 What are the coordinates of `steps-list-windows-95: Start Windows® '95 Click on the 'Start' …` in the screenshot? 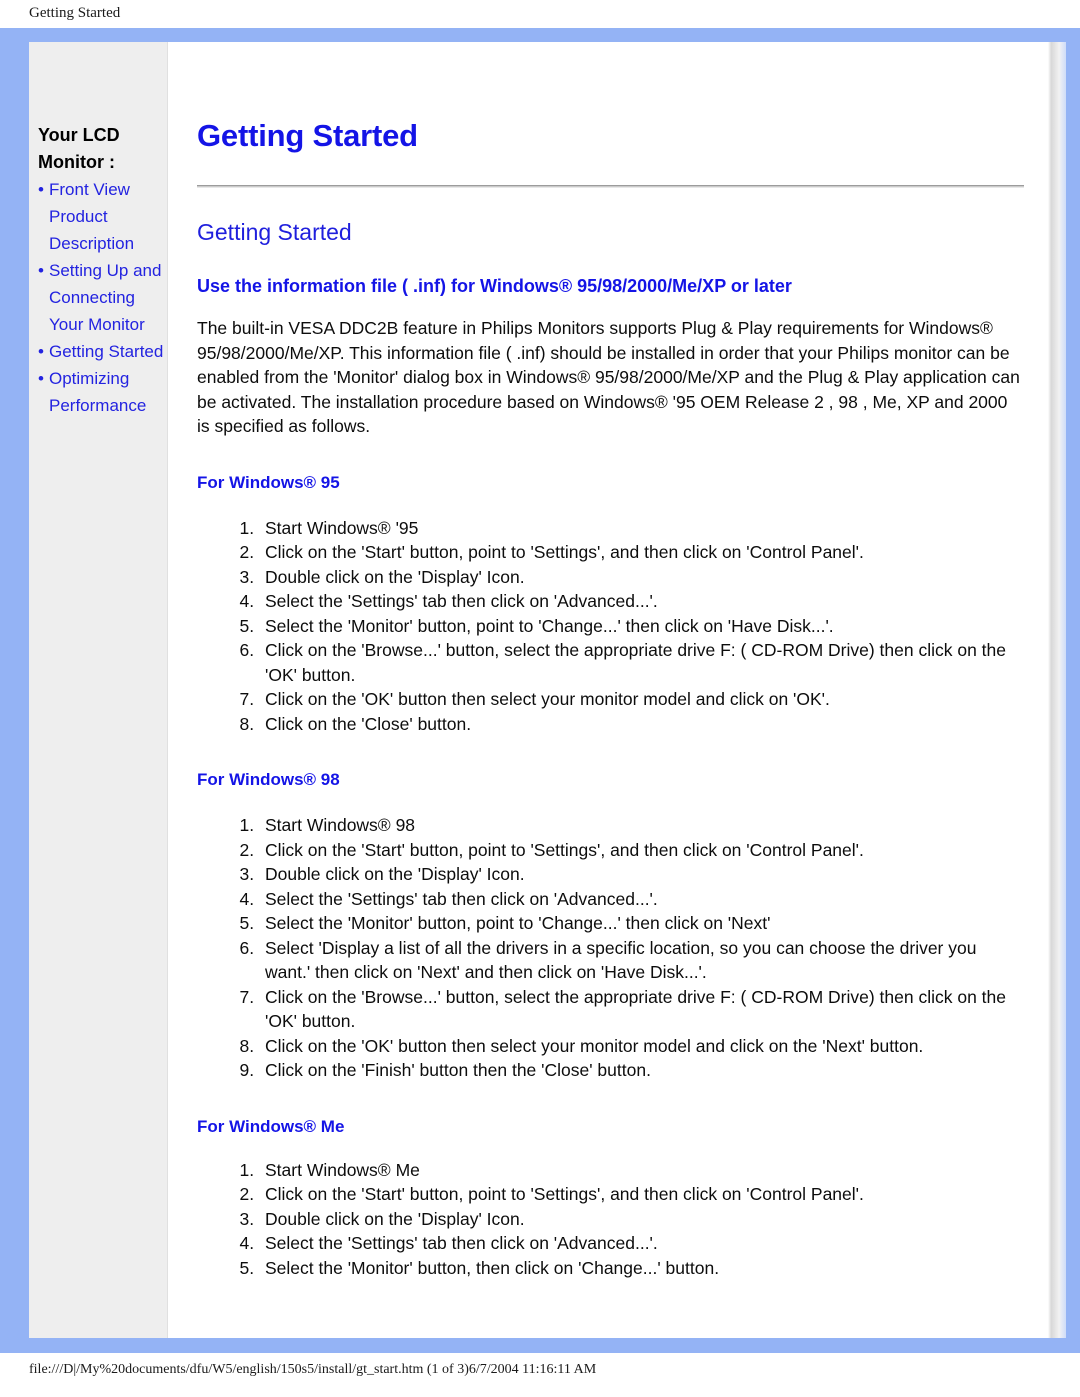 It's located at (610, 626).